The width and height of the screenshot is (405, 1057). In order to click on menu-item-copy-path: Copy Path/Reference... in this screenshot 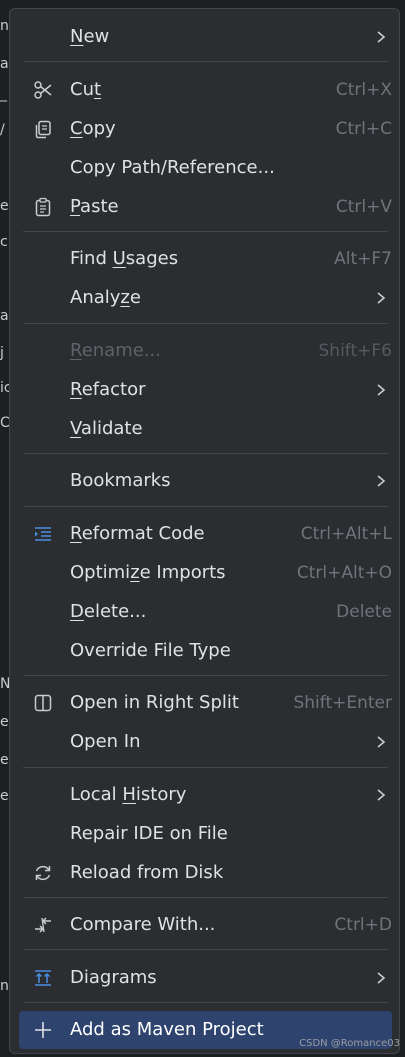, I will do `click(205, 168)`.